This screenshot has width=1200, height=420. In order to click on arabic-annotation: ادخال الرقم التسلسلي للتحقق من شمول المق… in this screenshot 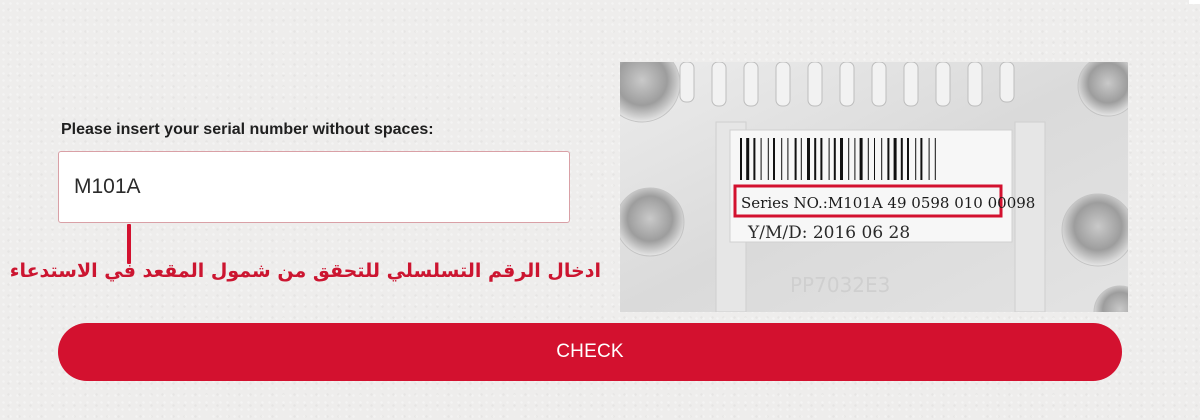, I will do `click(305, 271)`.